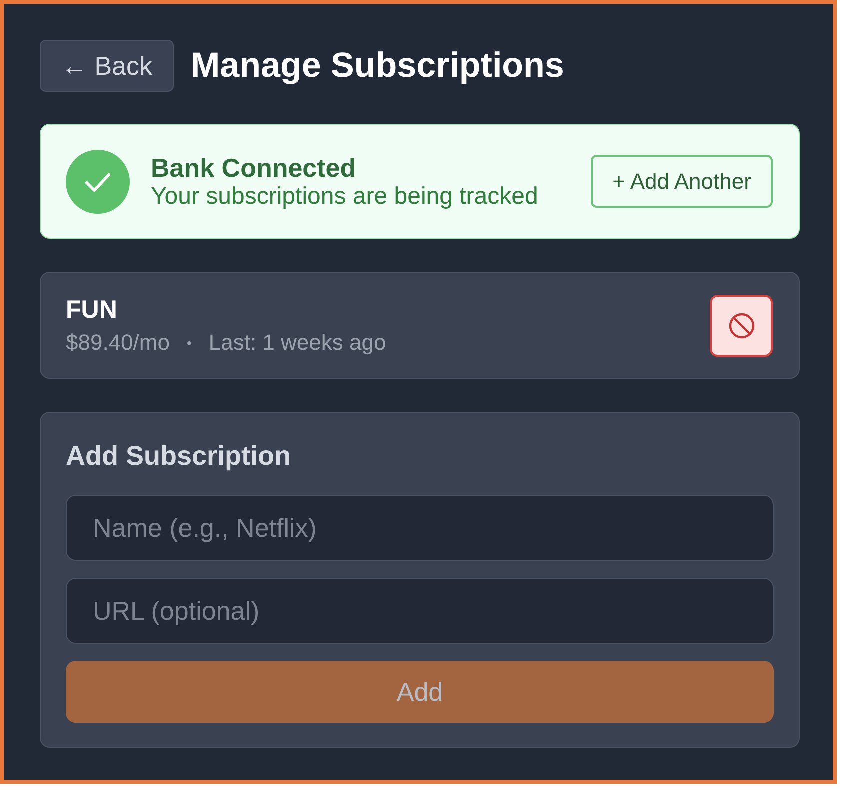 Image resolution: width=842 pixels, height=790 pixels. Describe the element at coordinates (377, 66) in the screenshot. I see `page-title: Manage Subscriptions` at that location.